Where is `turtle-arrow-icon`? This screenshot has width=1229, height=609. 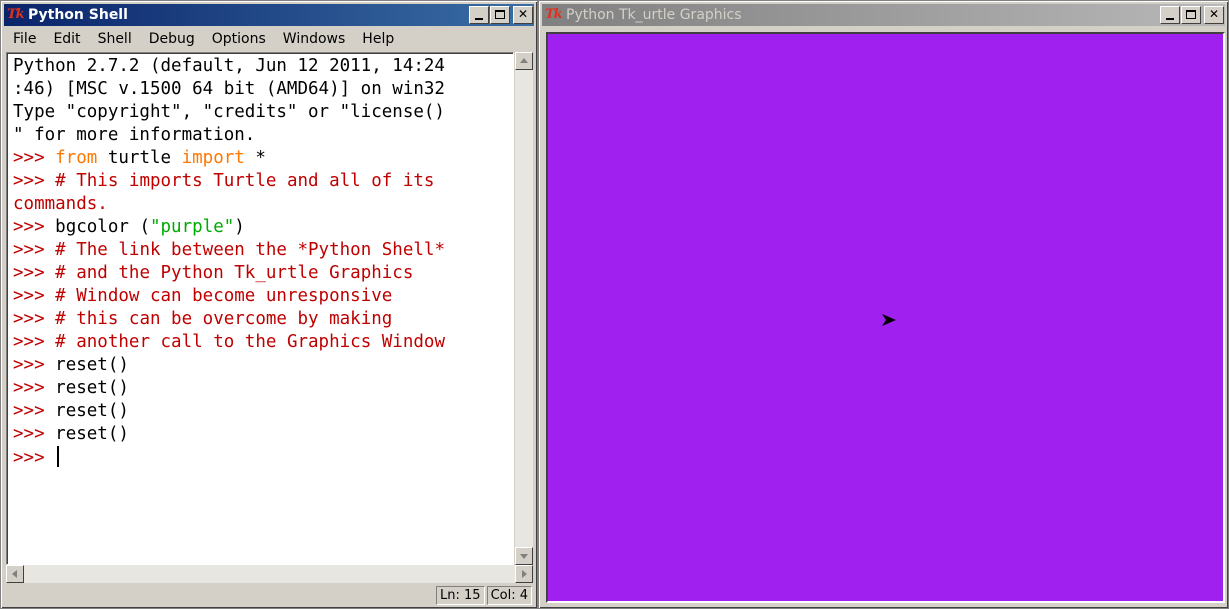
turtle-arrow-icon is located at coordinates (889, 320).